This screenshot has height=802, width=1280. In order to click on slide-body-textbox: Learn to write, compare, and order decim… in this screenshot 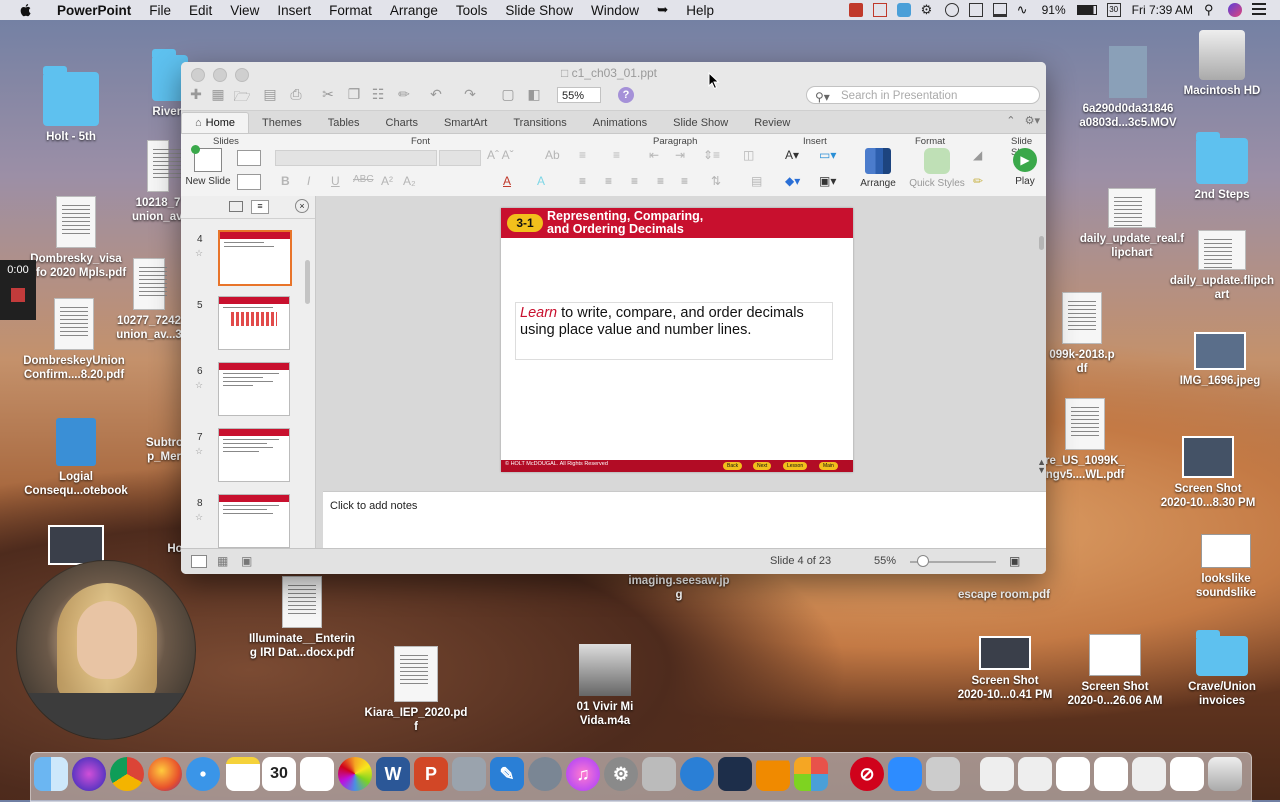, I will do `click(674, 331)`.